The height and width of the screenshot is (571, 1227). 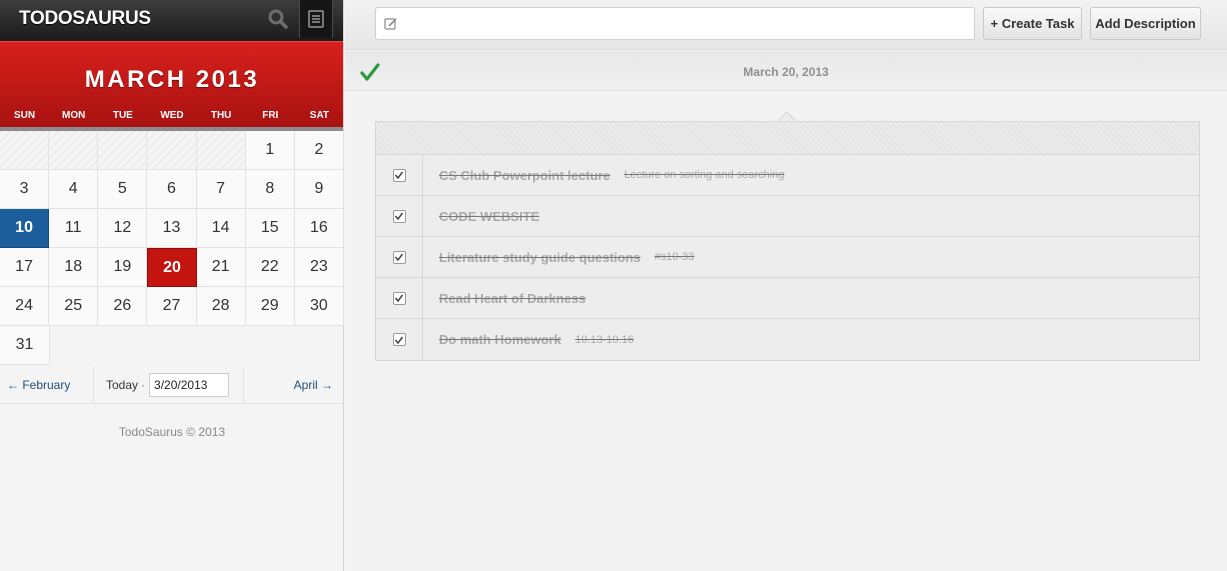 I want to click on calendar-day: 25, so click(x=74, y=306).